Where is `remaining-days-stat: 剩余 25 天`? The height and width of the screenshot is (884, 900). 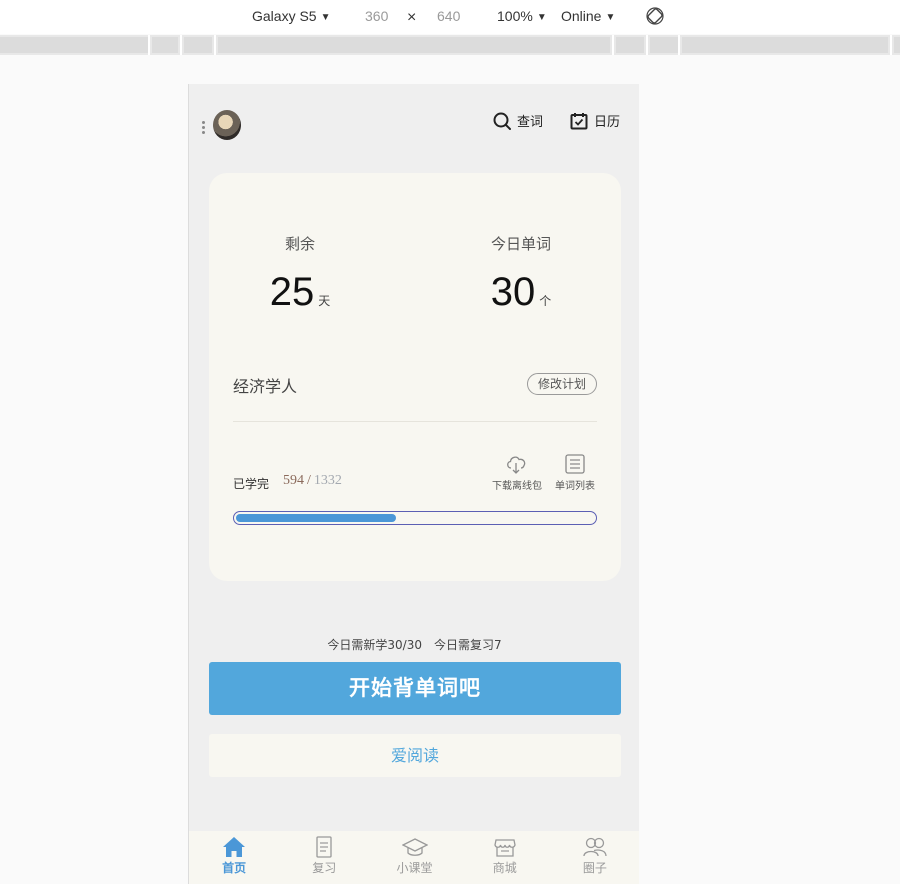 remaining-days-stat: 剩余 25 天 is located at coordinates (300, 274).